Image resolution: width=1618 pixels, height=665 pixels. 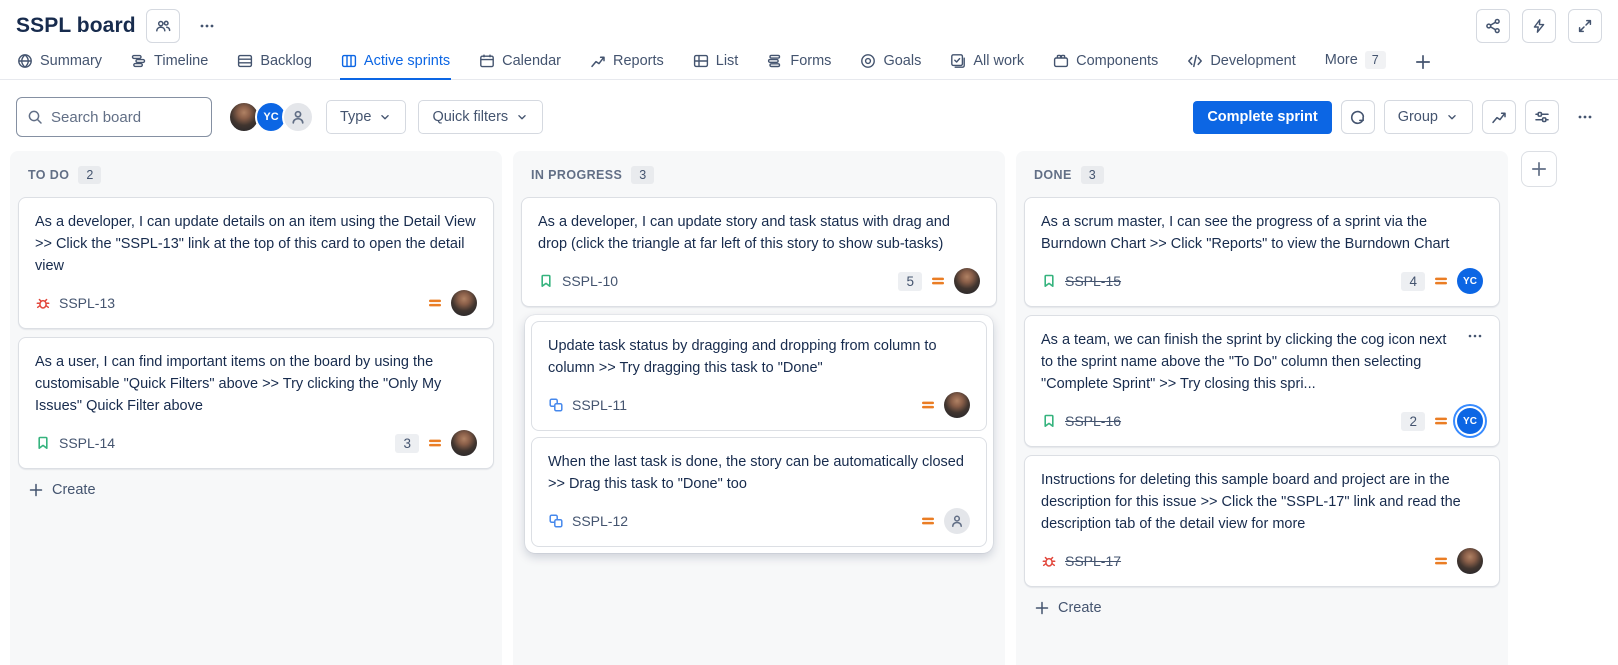 What do you see at coordinates (25, 61) in the screenshot?
I see `globe-icon` at bounding box center [25, 61].